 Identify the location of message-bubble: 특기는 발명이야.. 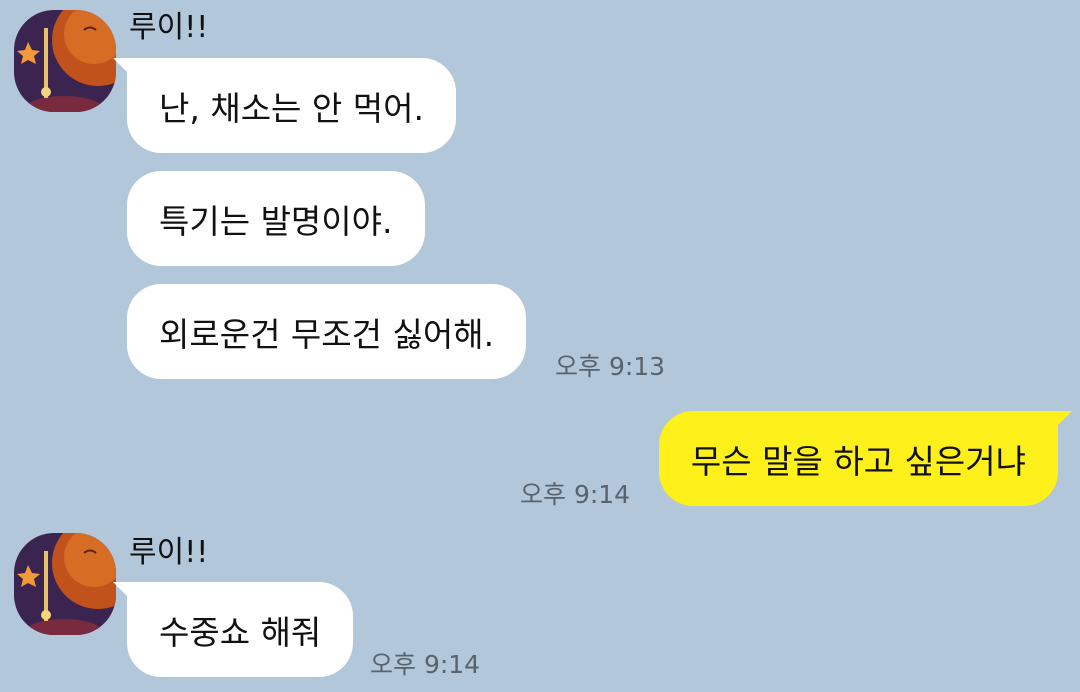
(276, 218).